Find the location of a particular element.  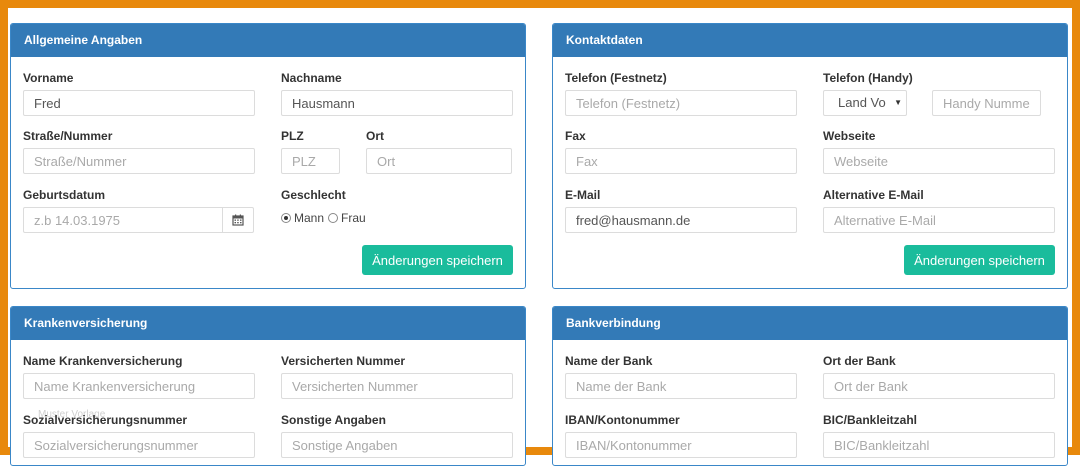

handy-input is located at coordinates (986, 103).